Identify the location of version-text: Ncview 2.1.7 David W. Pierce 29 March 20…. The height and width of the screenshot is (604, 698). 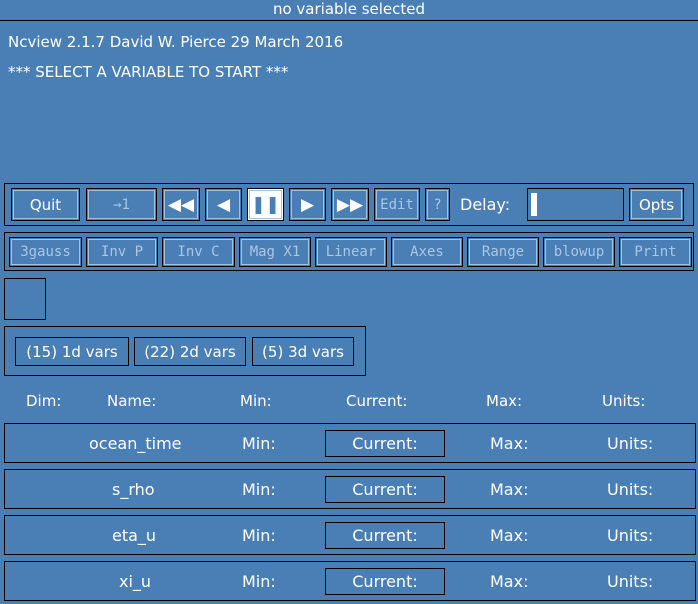
(176, 42).